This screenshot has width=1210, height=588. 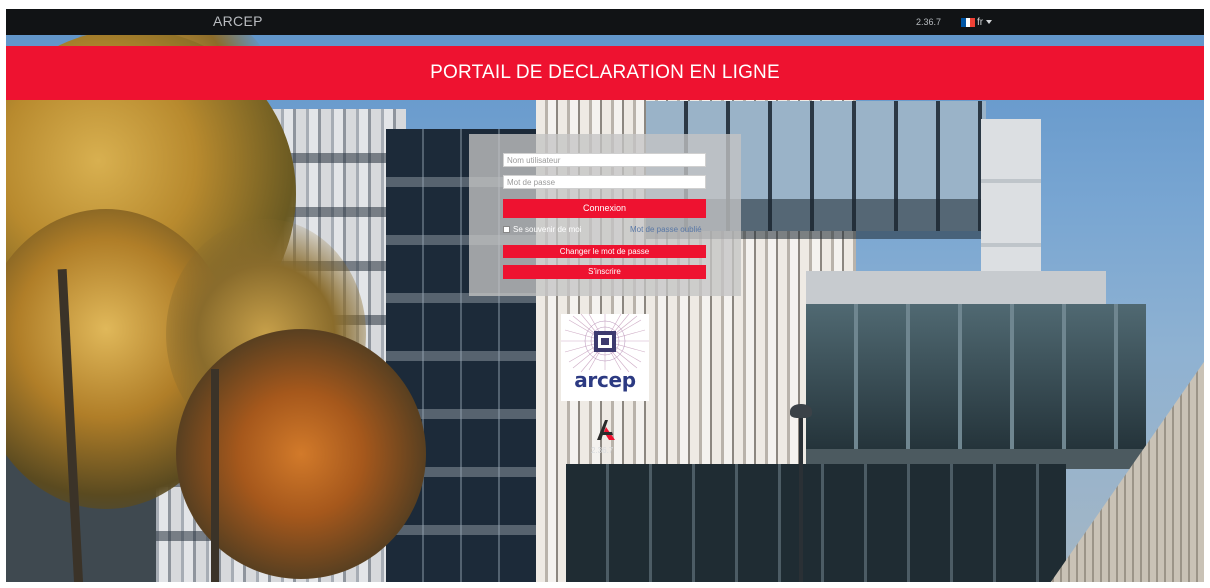 I want to click on remember-me: Se souvenir de moi, so click(x=542, y=229).